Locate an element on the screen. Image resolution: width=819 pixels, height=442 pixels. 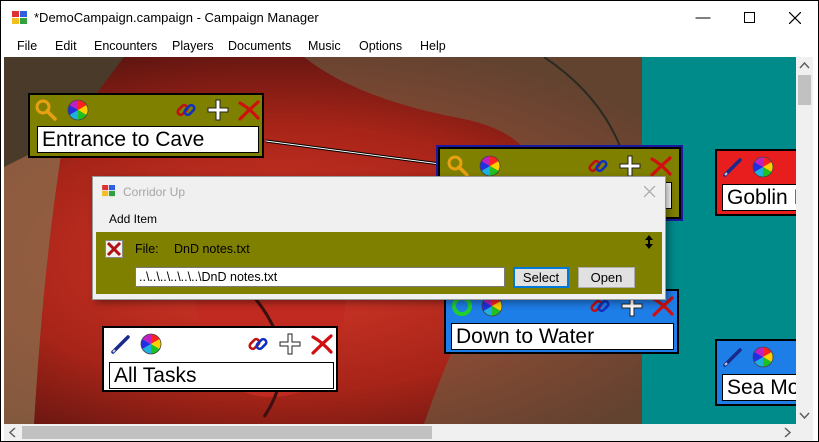
maximize-button is located at coordinates (749, 17).